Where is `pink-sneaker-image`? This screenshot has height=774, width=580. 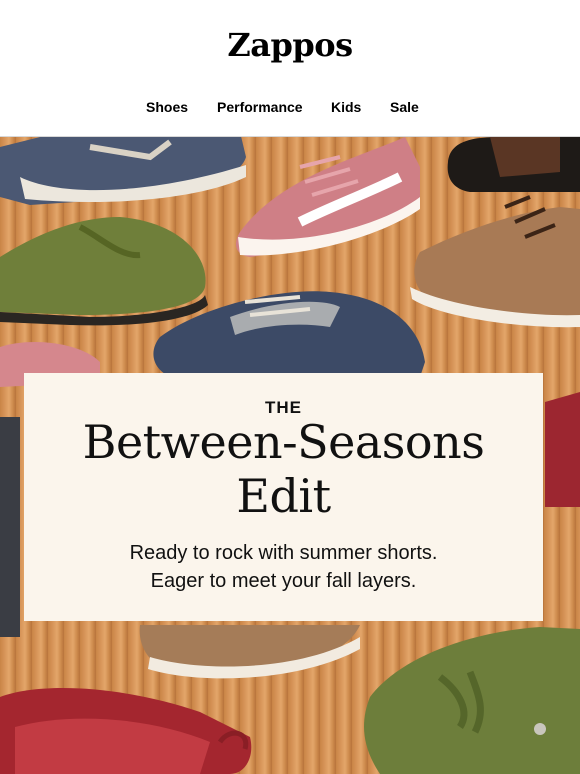
pink-sneaker-image is located at coordinates (327, 197).